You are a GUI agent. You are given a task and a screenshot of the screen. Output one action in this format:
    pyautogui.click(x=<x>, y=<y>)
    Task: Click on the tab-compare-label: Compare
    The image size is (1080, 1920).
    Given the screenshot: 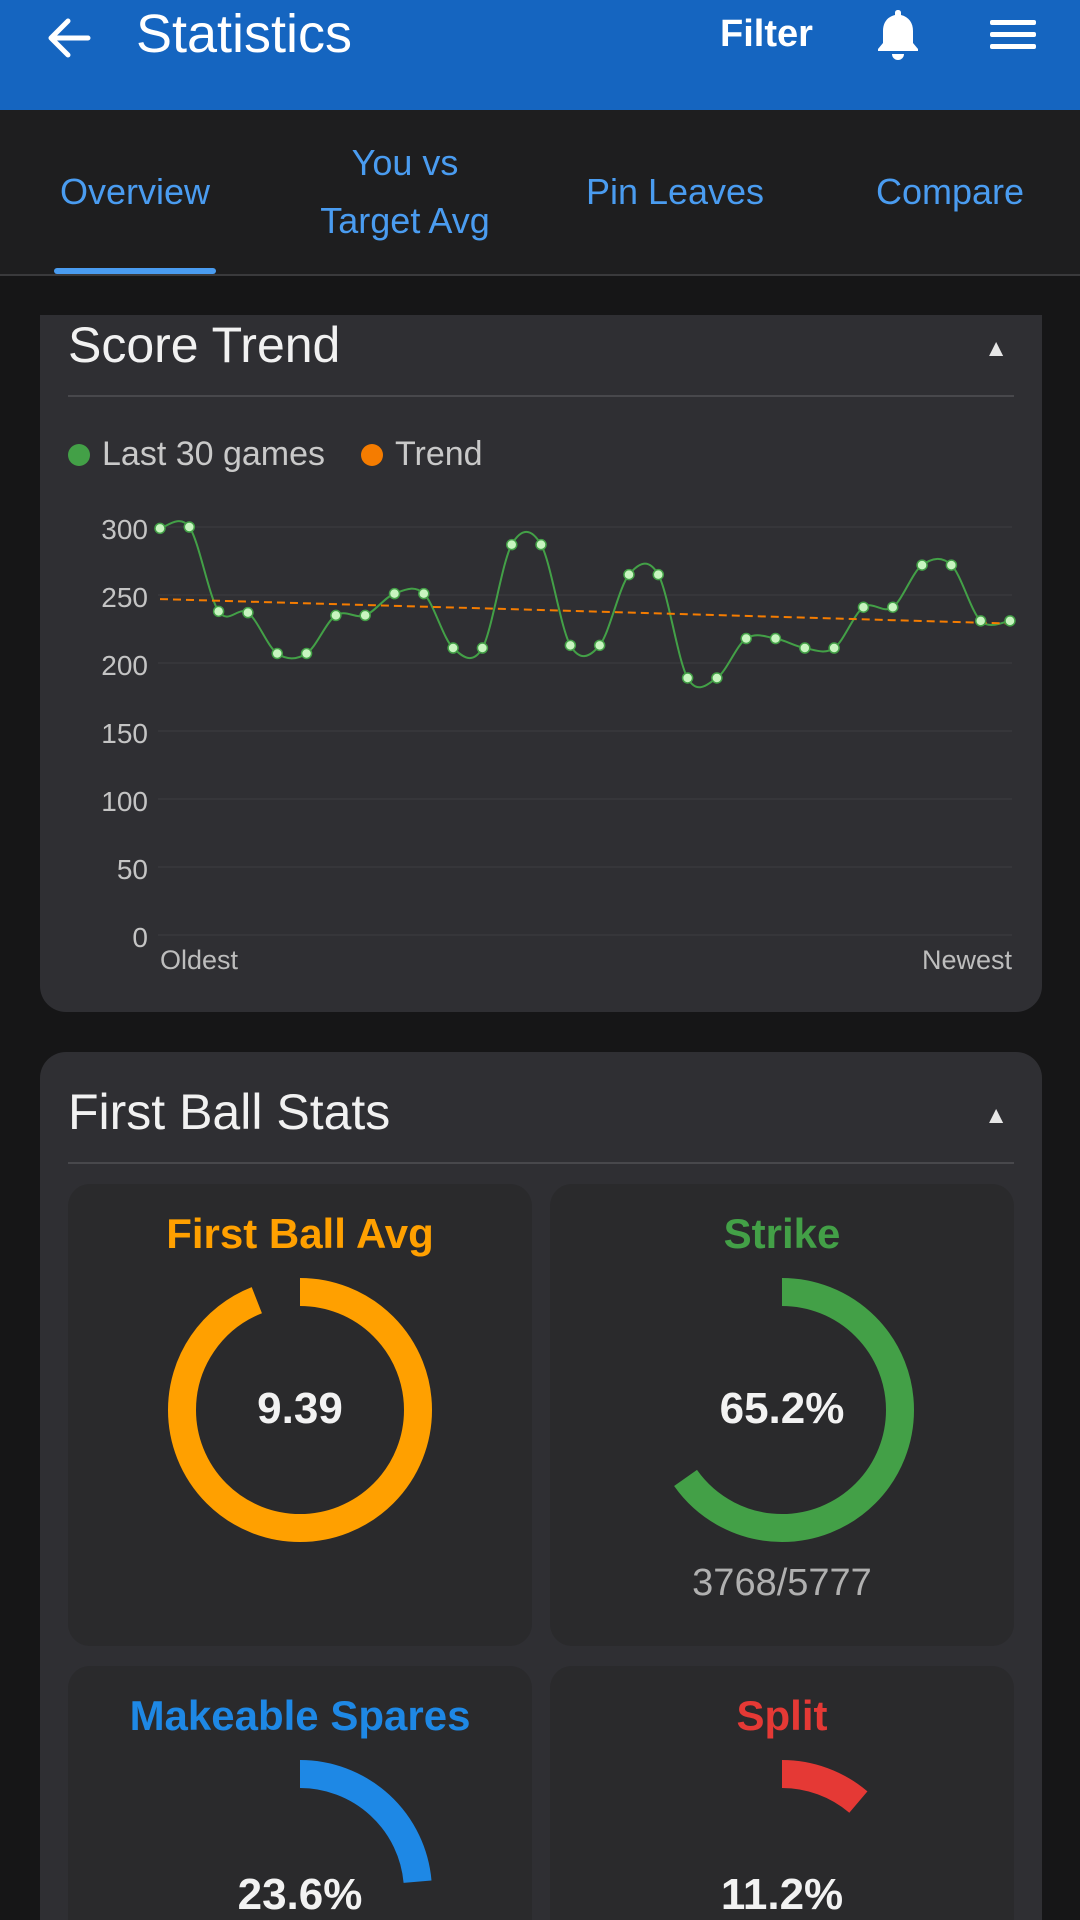 What is the action you would take?
    pyautogui.click(x=950, y=191)
    